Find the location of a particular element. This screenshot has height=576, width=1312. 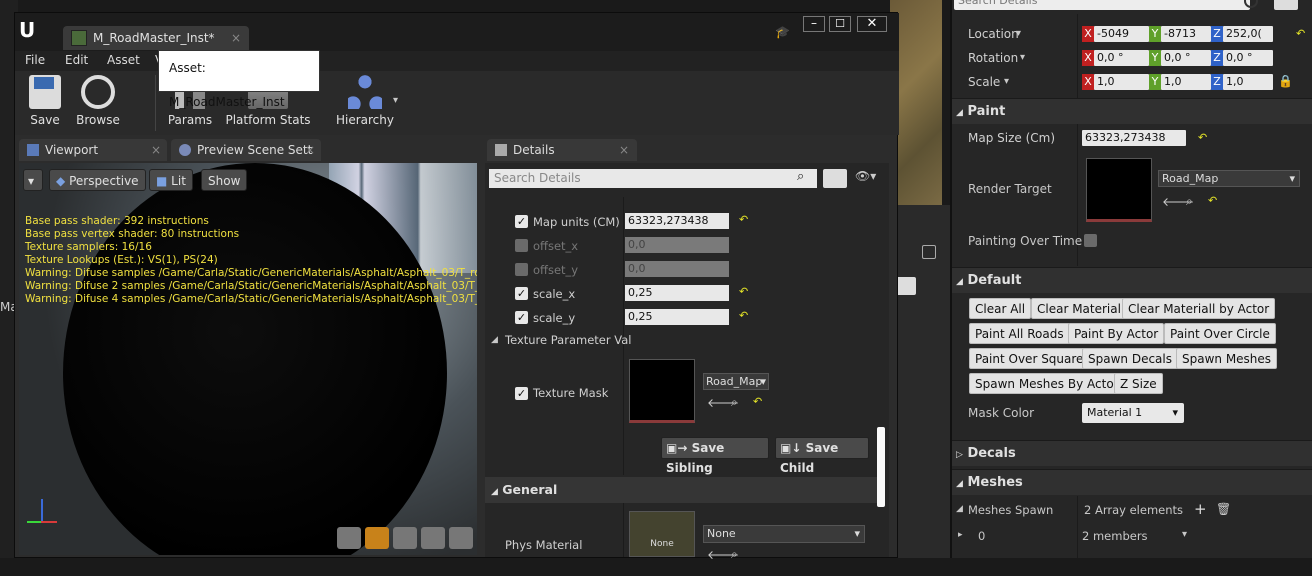

paint-category: ◢ Paint is located at coordinates (1132, 111).